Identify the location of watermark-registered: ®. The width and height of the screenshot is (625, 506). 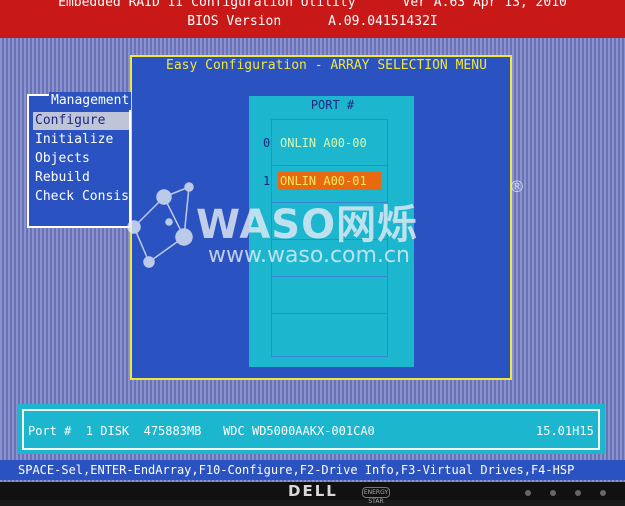
(517, 186).